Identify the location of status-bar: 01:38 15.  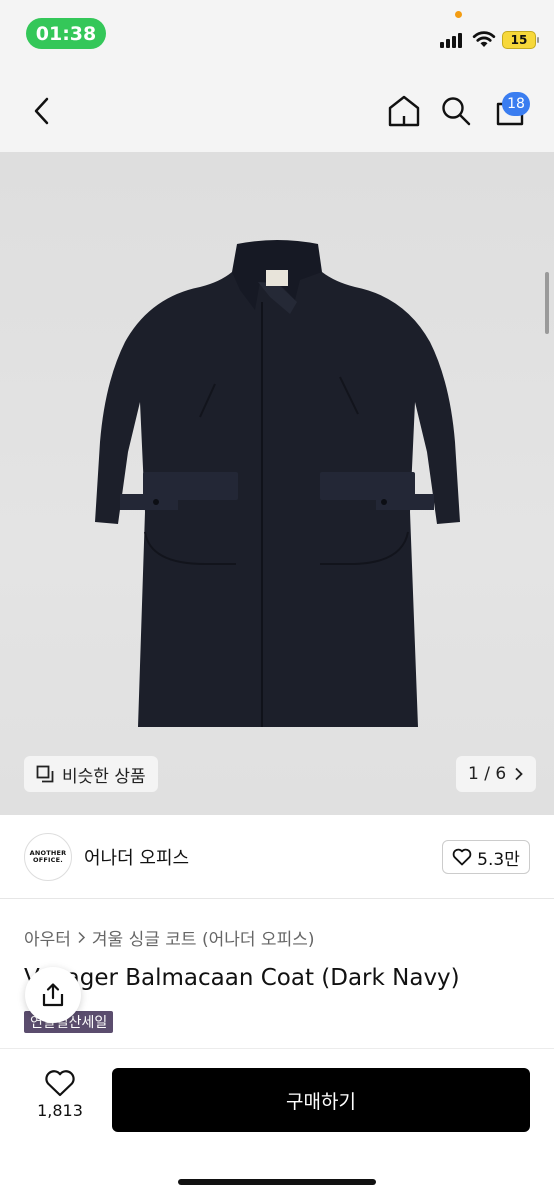
(277, 35).